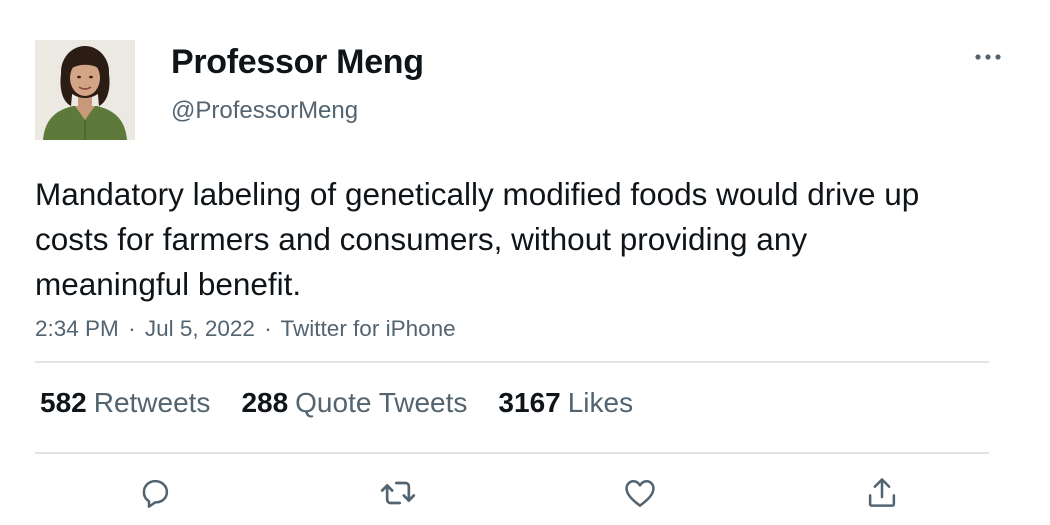  Describe the element at coordinates (77, 328) in the screenshot. I see `tweet-time: 2:34 PM` at that location.